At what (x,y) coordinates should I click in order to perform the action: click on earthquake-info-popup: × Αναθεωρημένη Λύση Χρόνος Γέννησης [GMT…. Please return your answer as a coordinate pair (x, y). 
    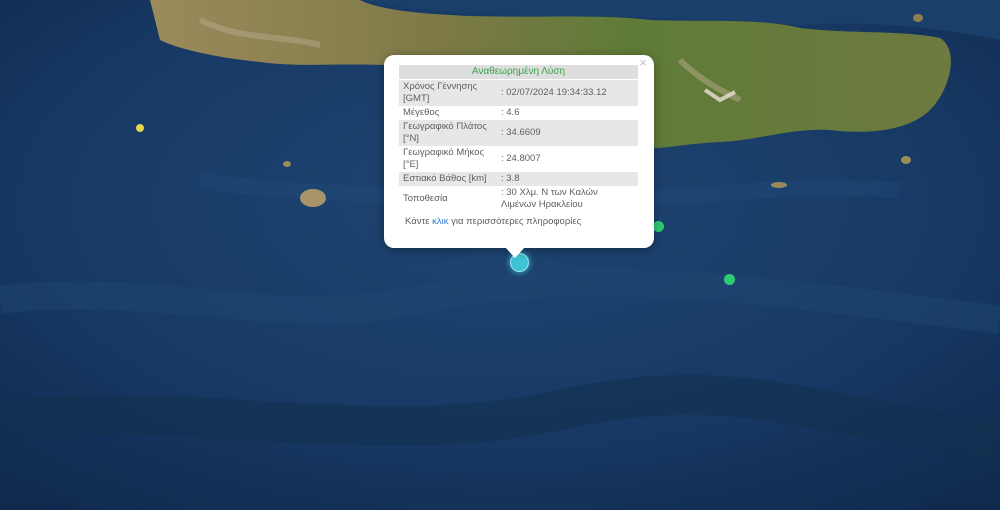
    Looking at the image, I should click on (519, 151).